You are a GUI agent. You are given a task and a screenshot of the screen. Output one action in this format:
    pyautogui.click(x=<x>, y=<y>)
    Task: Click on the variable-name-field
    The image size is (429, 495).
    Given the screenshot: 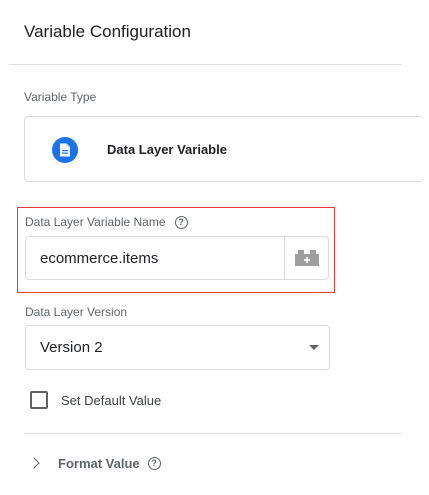 What is the action you would take?
    pyautogui.click(x=177, y=258)
    